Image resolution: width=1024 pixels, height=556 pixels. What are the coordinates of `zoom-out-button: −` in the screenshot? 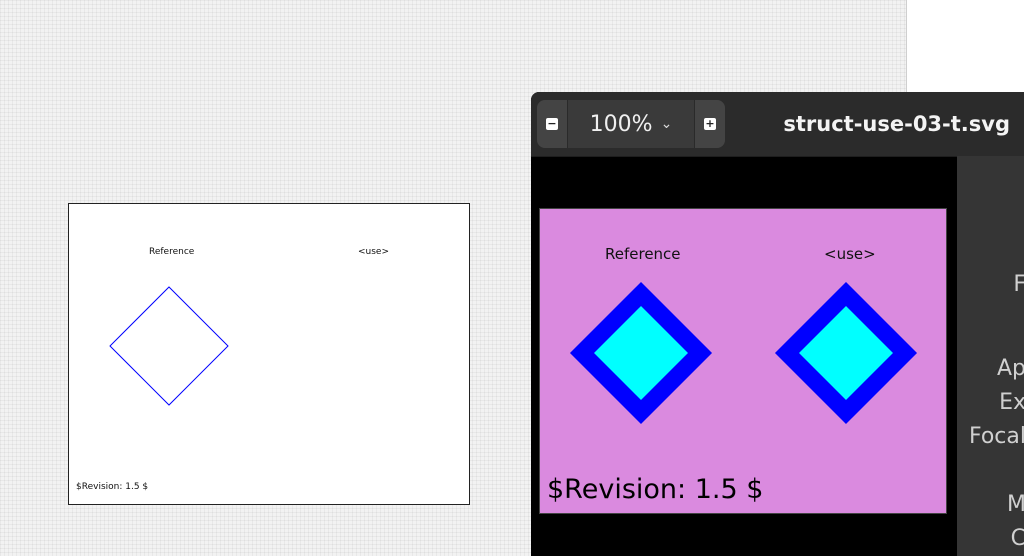 It's located at (552, 124).